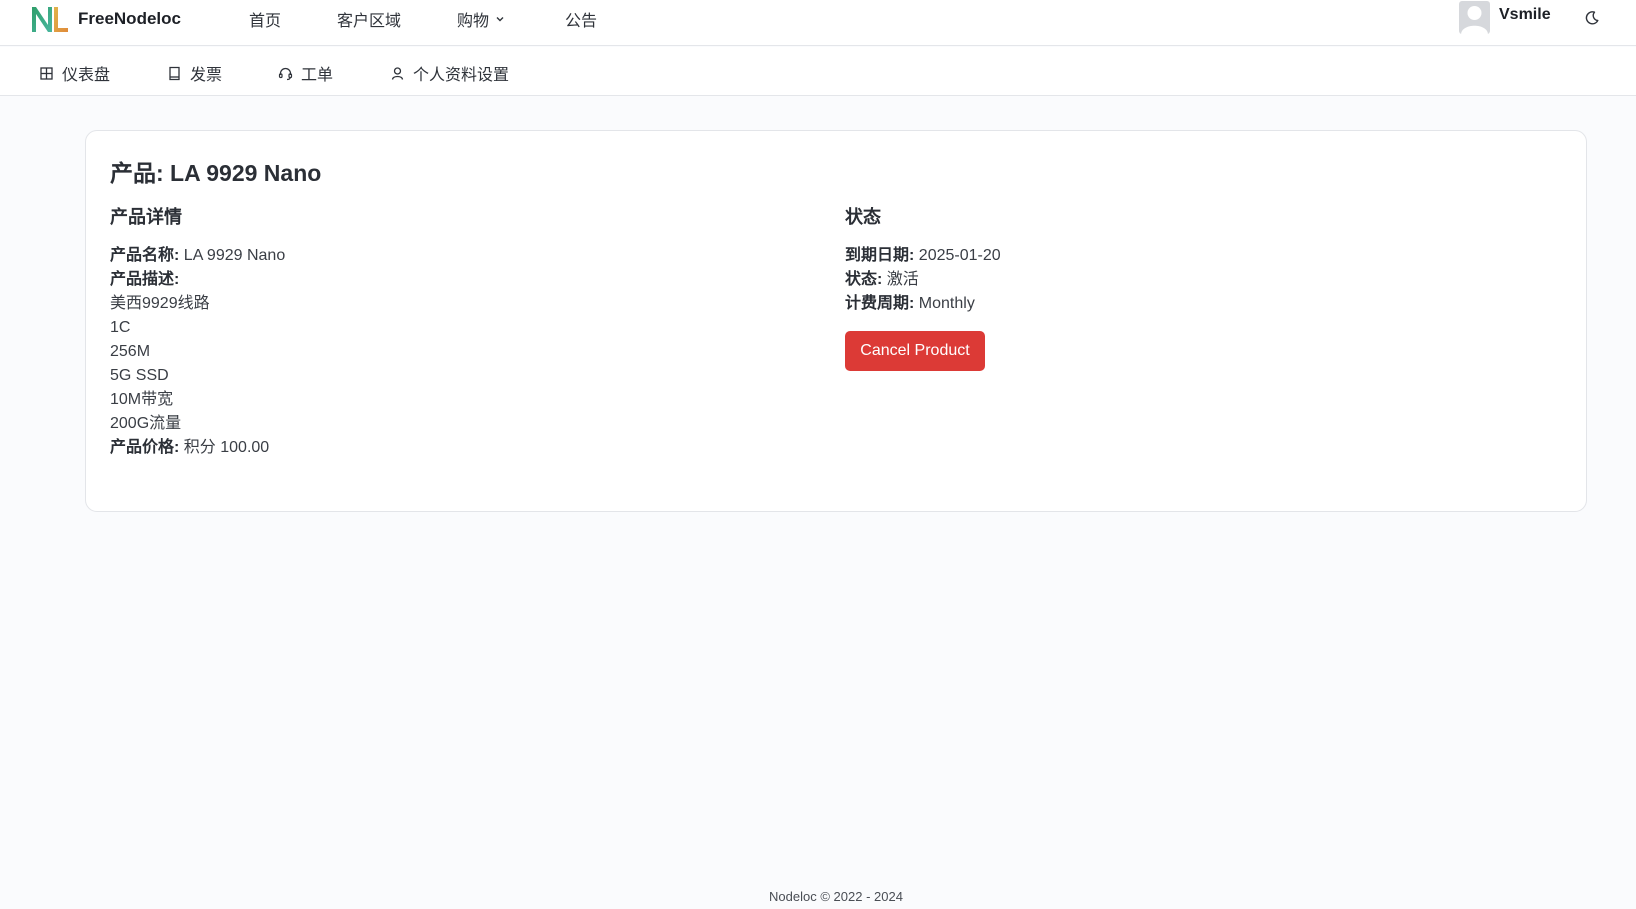  I want to click on billing-cycle-row: 计费周期: Monthly, so click(923, 304).